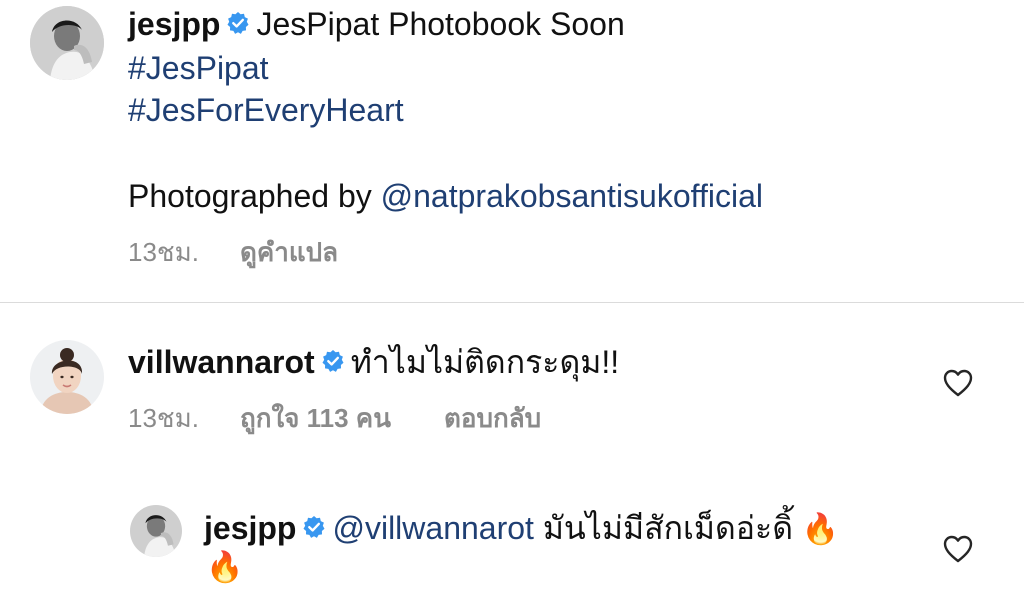  What do you see at coordinates (440, 24) in the screenshot?
I see `post-caption-text: JesPipat Photobook Soon` at bounding box center [440, 24].